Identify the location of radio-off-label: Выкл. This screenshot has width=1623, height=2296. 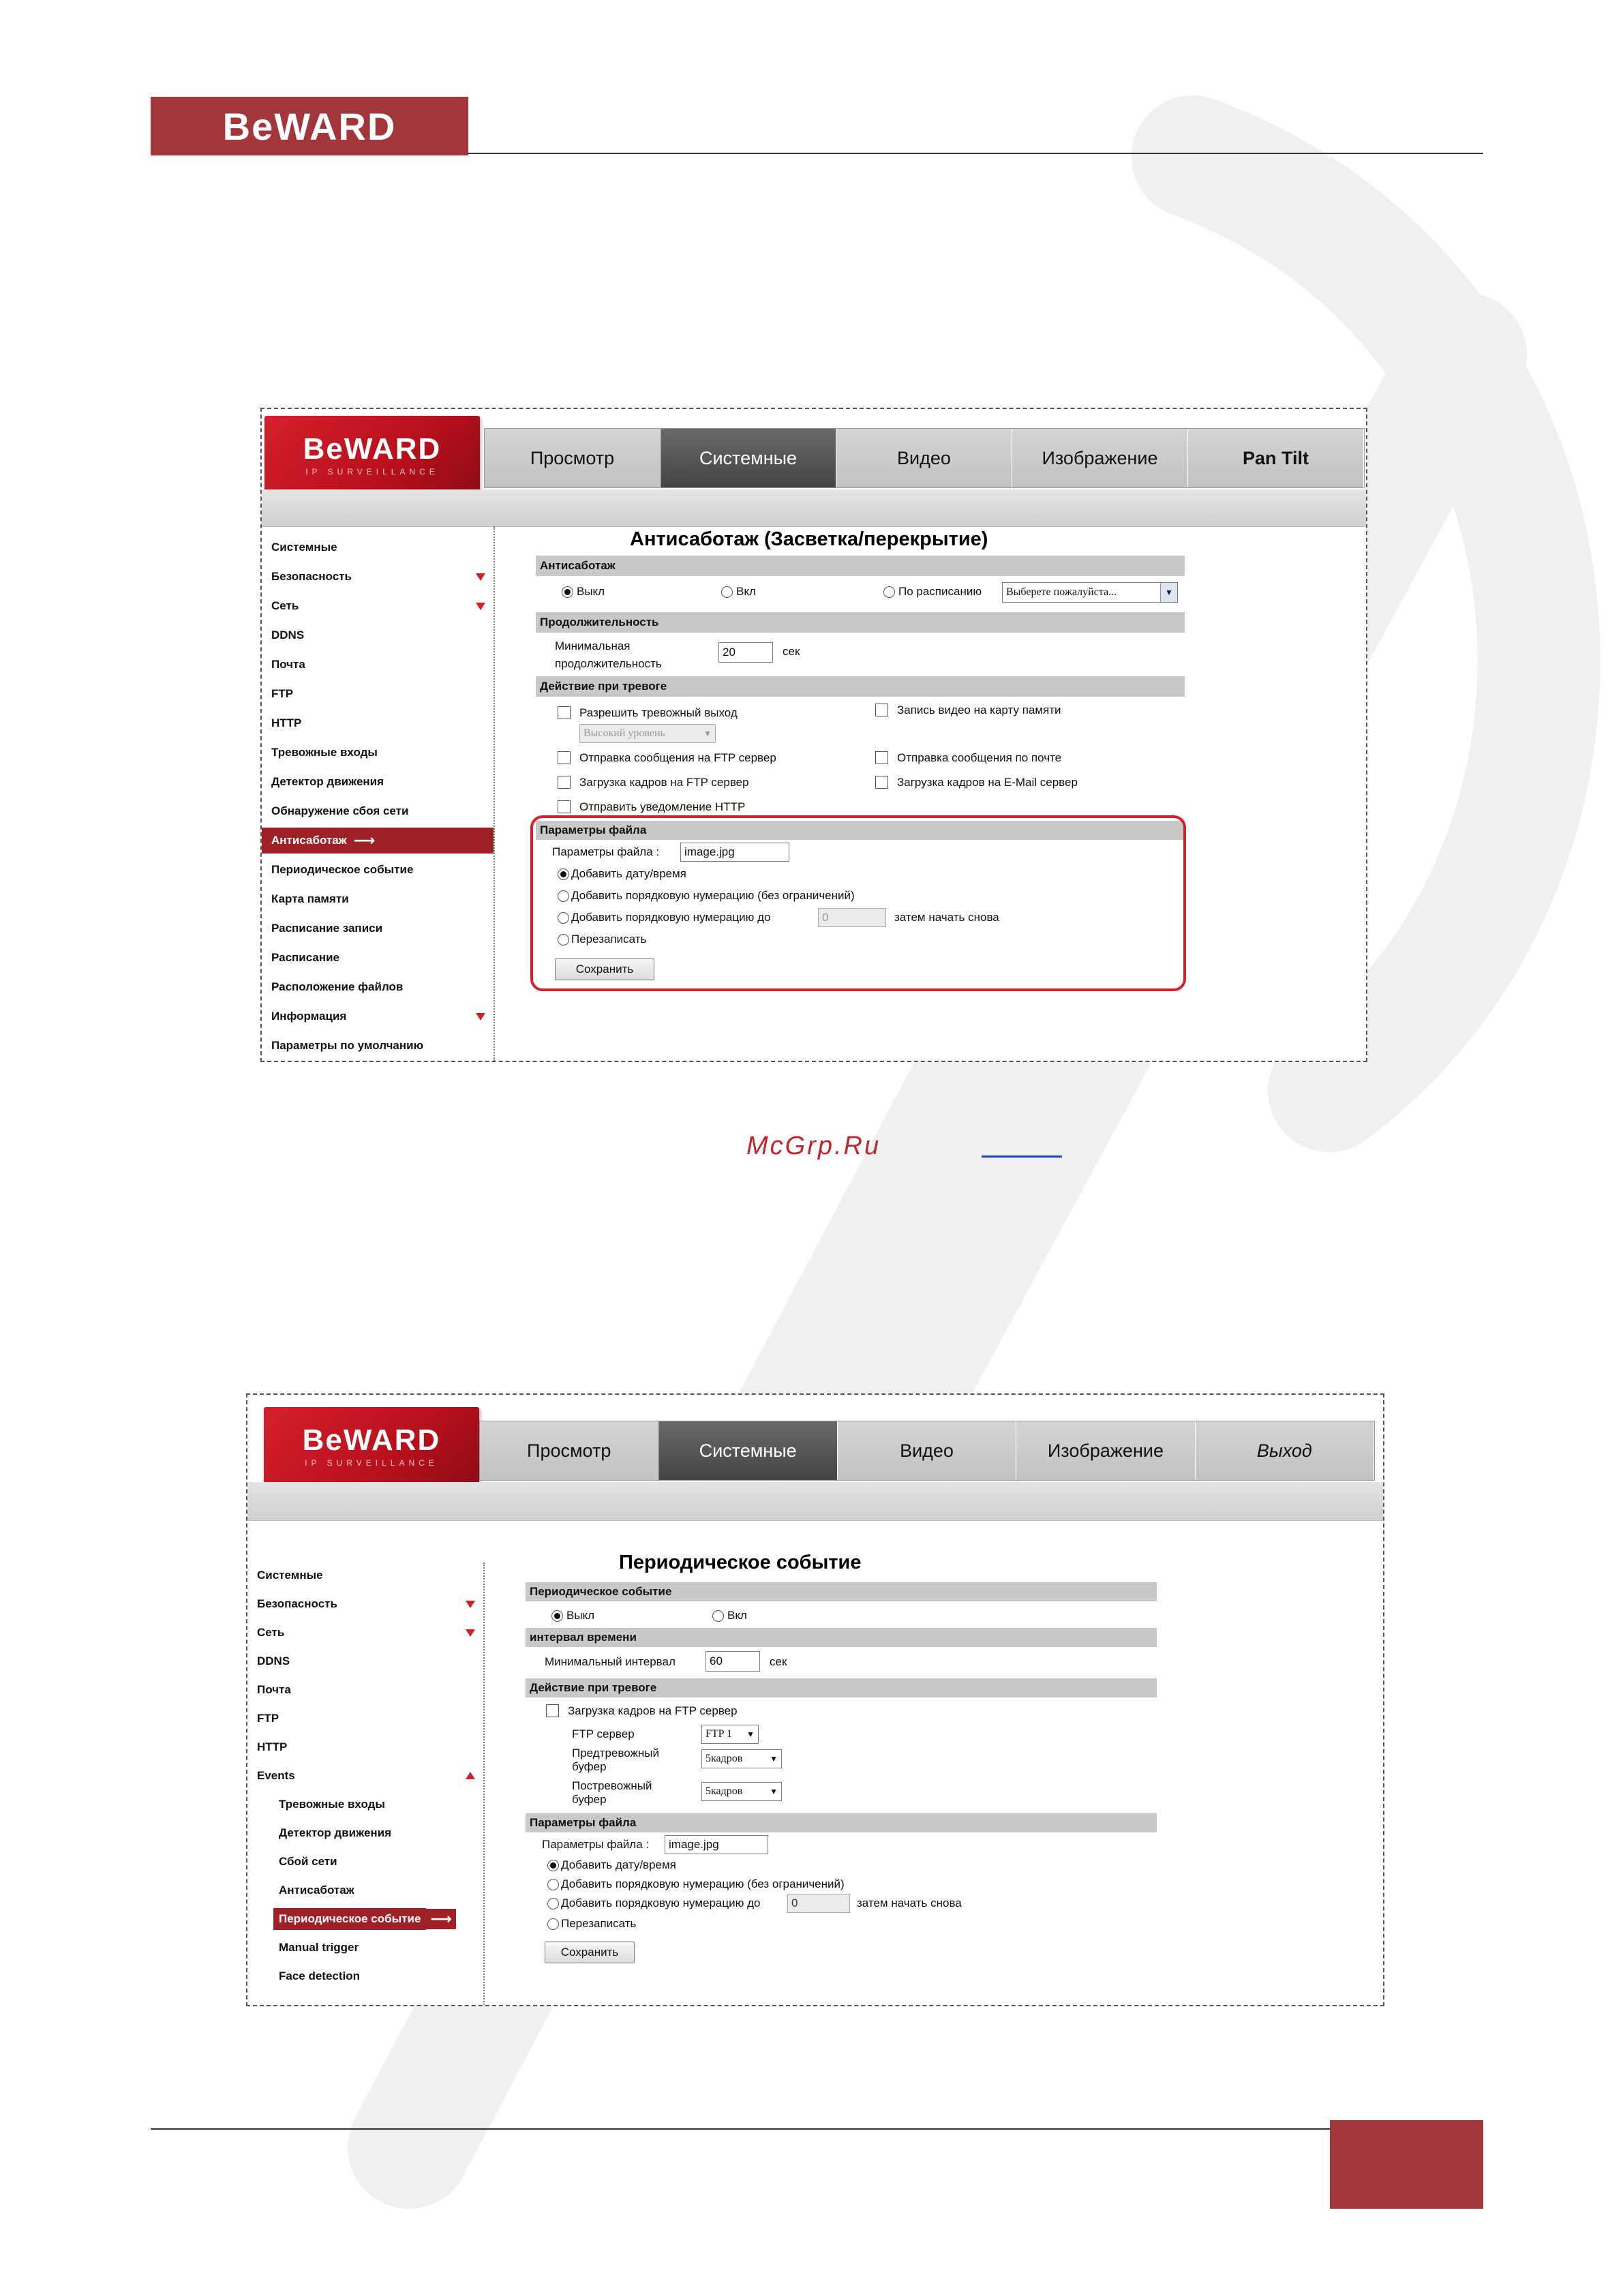
(580, 1616).